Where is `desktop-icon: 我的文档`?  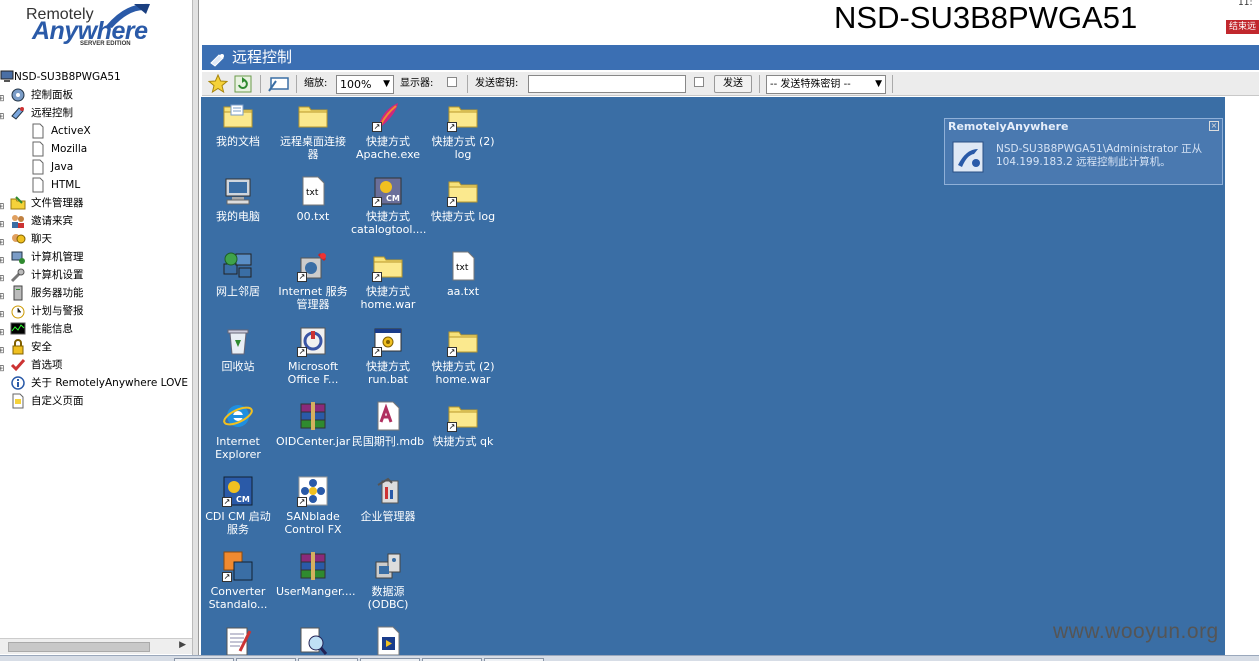
desktop-icon: 我的文档 is located at coordinates (238, 124).